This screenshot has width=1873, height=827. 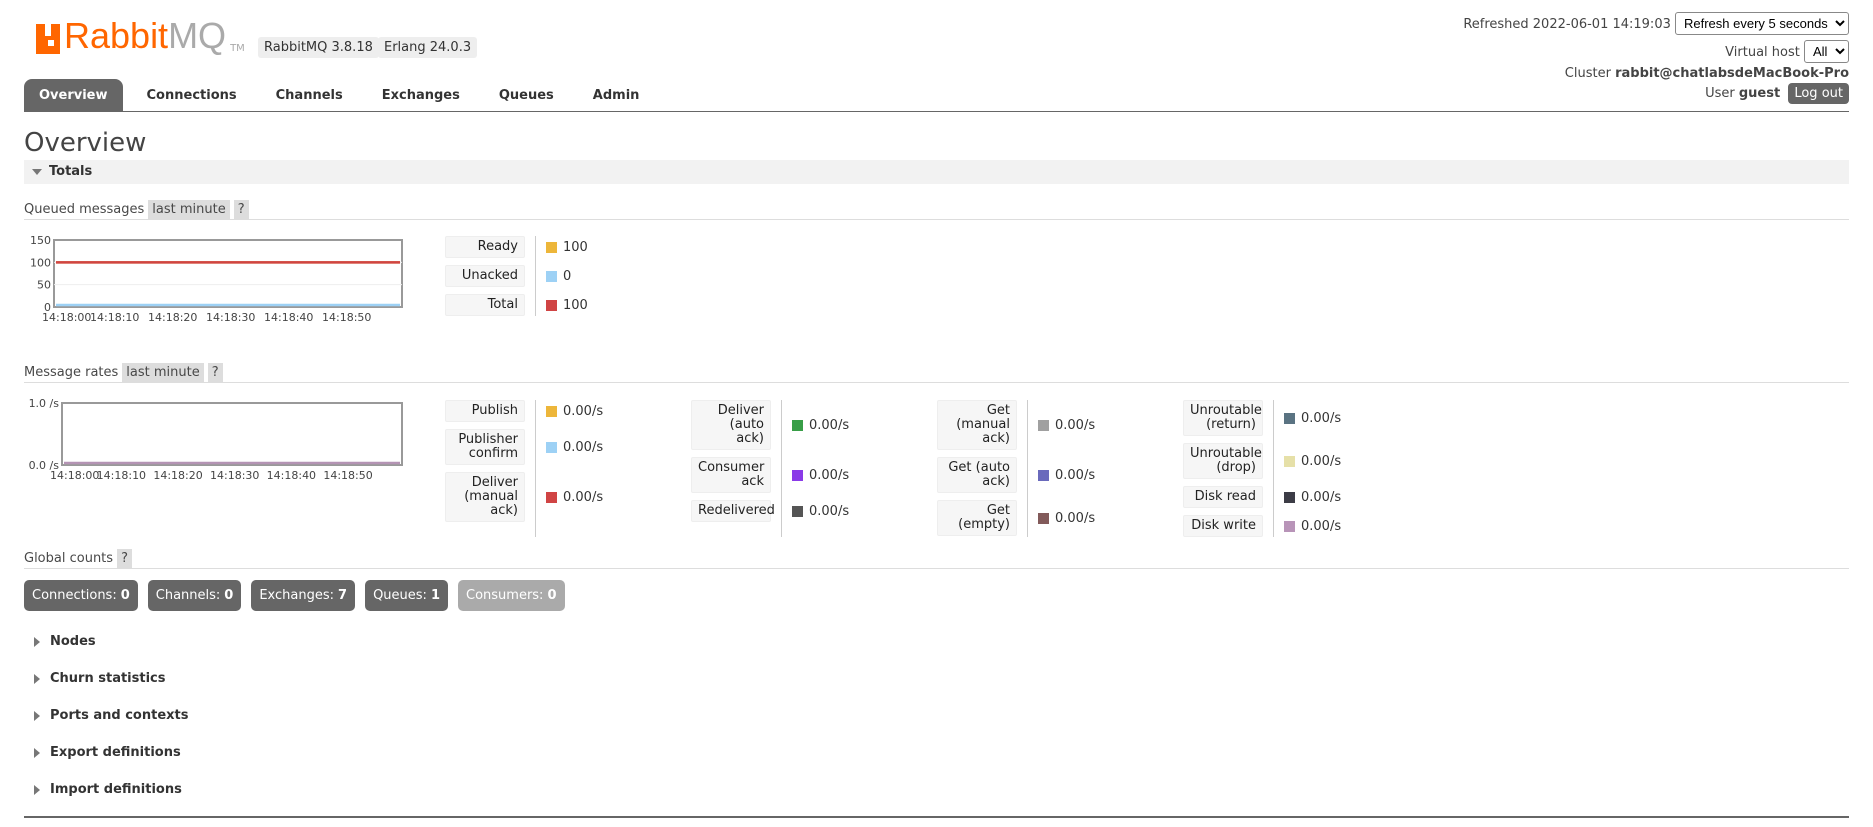 What do you see at coordinates (936, 372) in the screenshot?
I see `message-rates-header: Message rates last minute ?` at bounding box center [936, 372].